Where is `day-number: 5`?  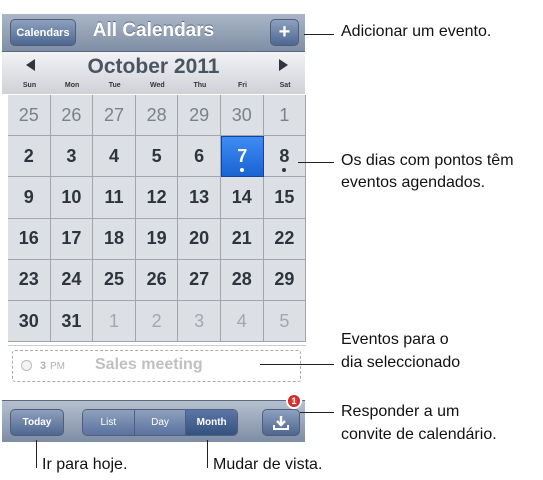
day-number: 5 is located at coordinates (156, 155).